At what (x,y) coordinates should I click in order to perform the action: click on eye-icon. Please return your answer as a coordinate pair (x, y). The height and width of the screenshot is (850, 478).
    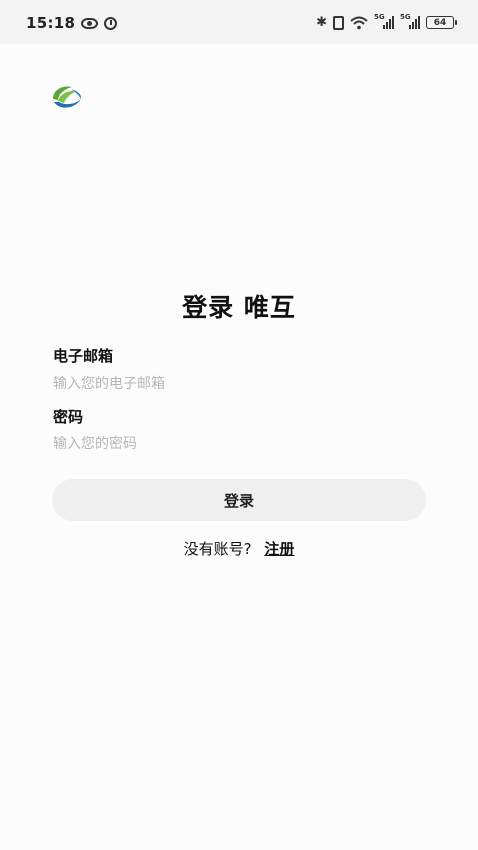
    Looking at the image, I should click on (90, 23).